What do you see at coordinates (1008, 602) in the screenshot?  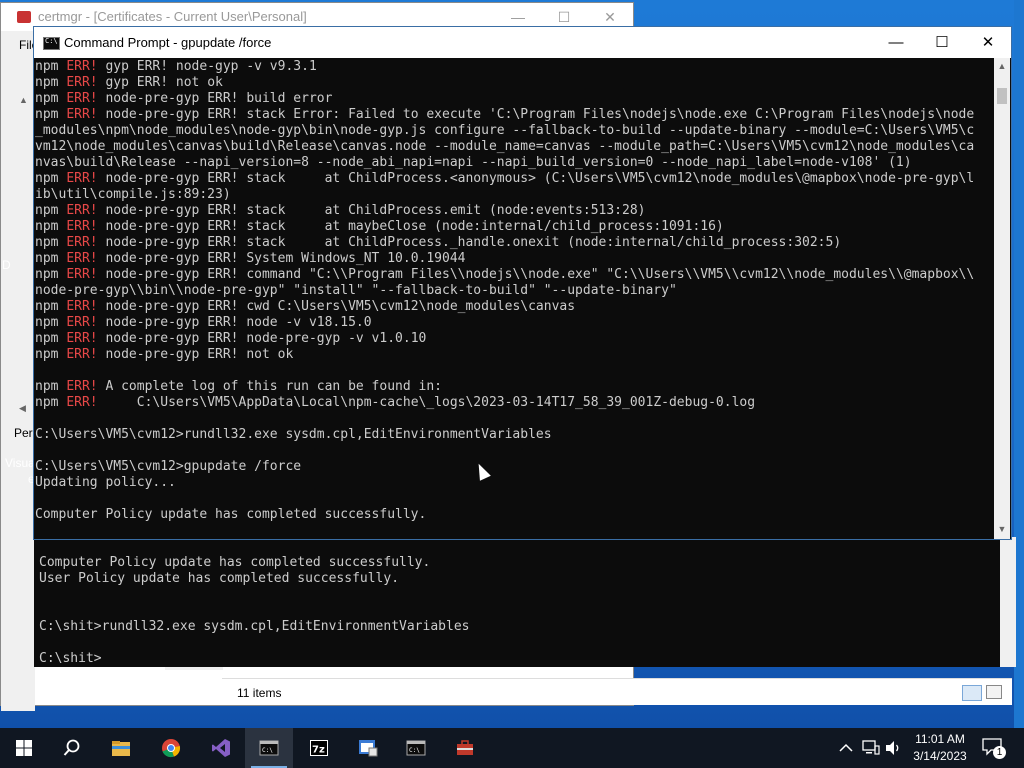 I see `cmd2-scrollbar` at bounding box center [1008, 602].